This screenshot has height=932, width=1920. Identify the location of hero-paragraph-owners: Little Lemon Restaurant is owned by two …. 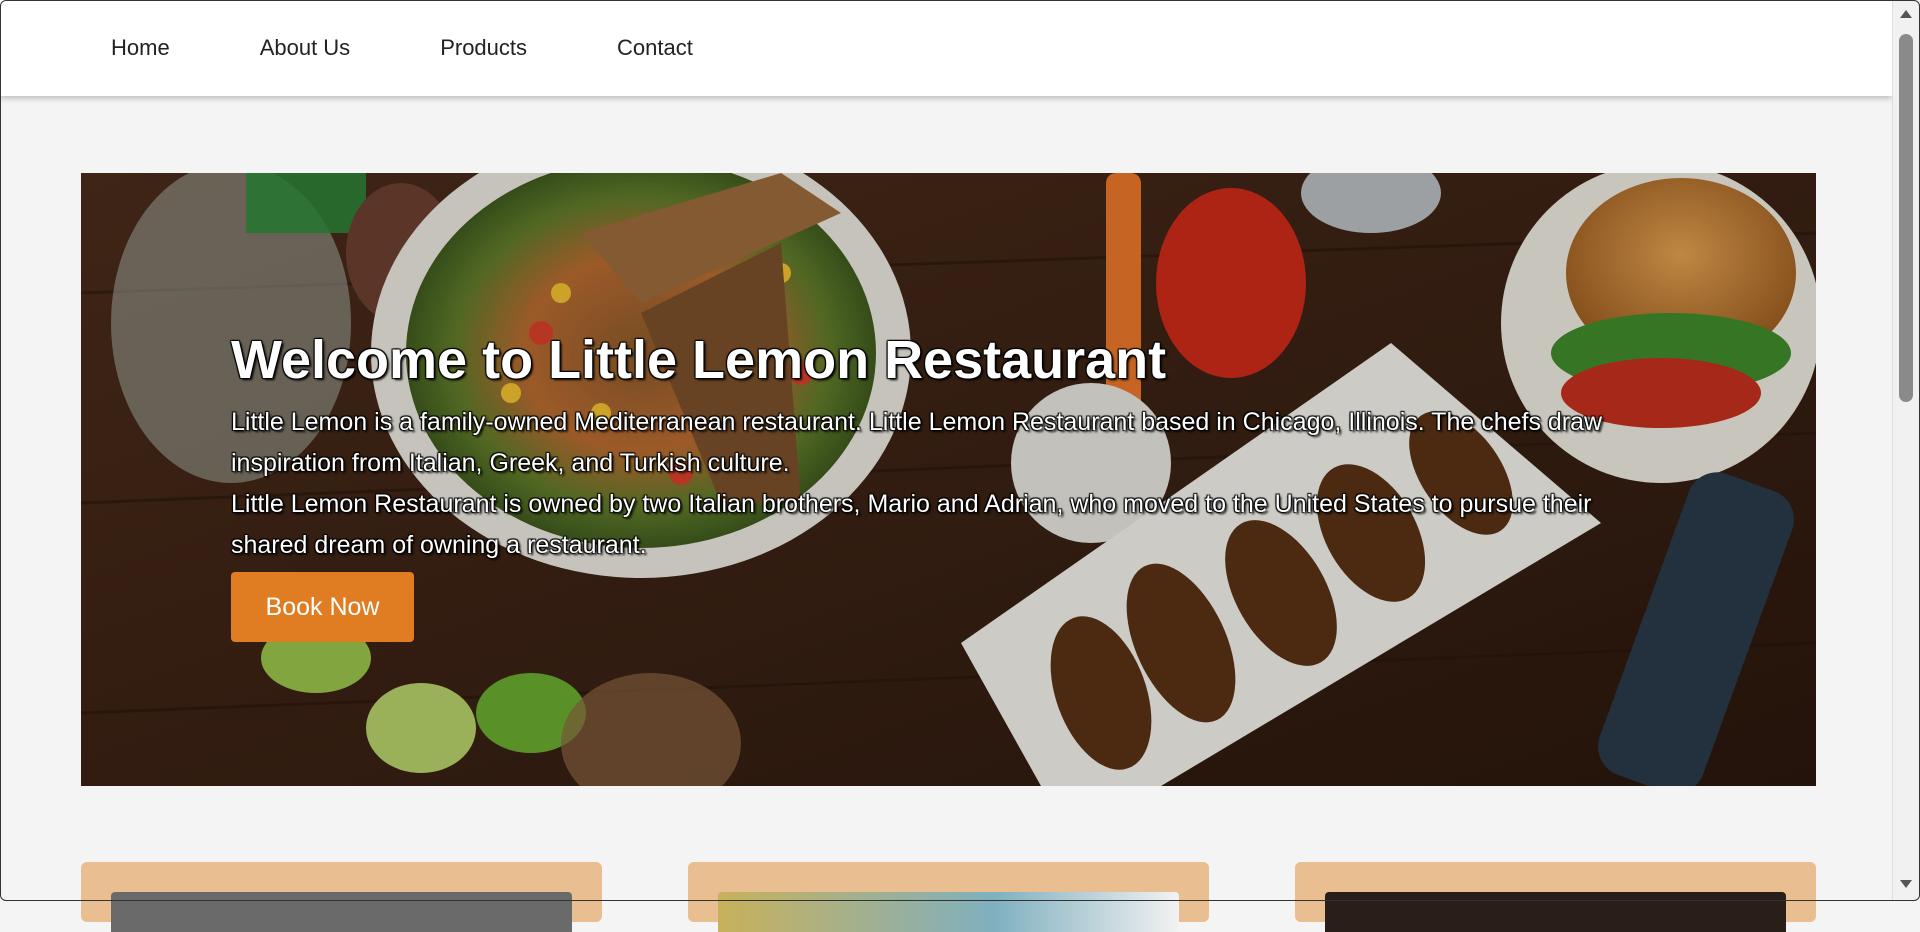
(911, 525).